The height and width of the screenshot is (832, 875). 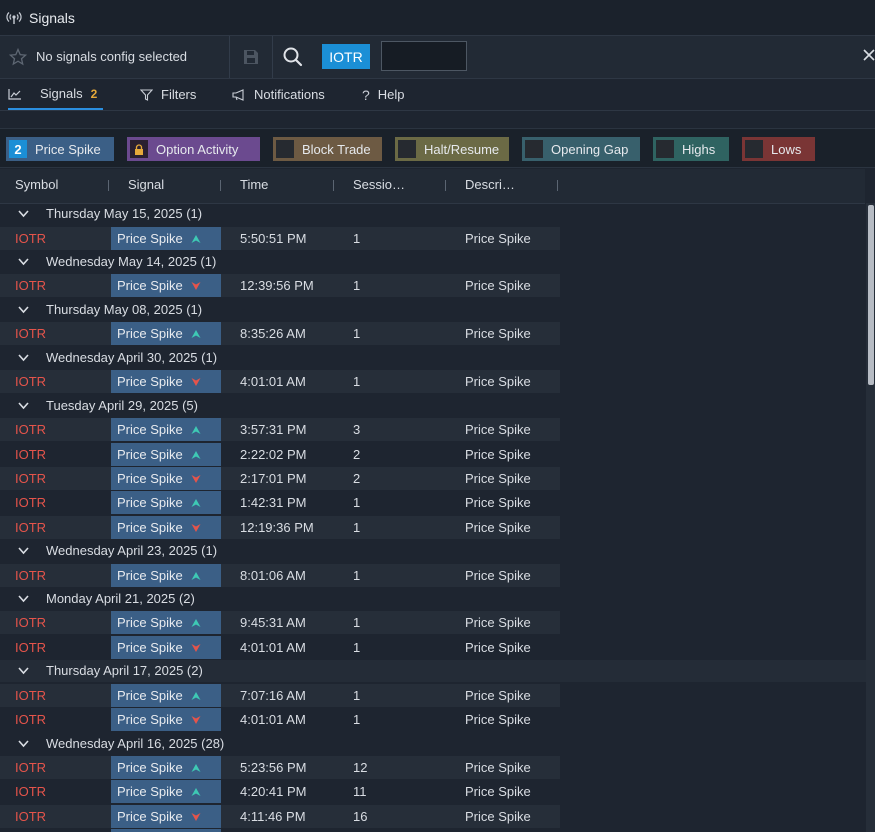 I want to click on tab-filters: Filters, so click(x=168, y=94).